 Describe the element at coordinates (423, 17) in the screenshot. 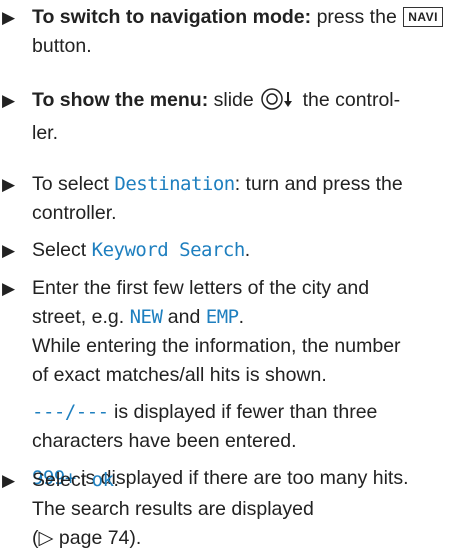

I see `navi-key: NAVI` at that location.